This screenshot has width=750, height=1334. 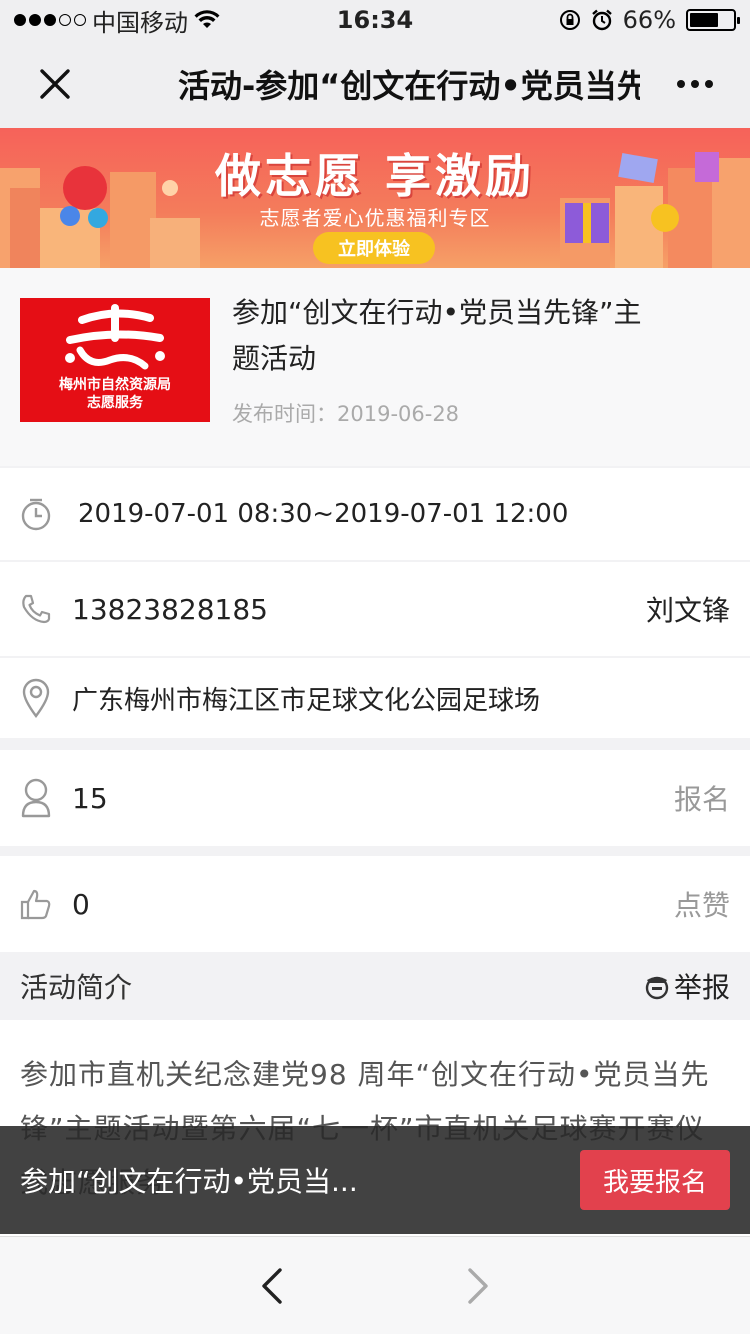 I want to click on logo-caption-line1: 梅州市自然资源局, so click(x=115, y=385).